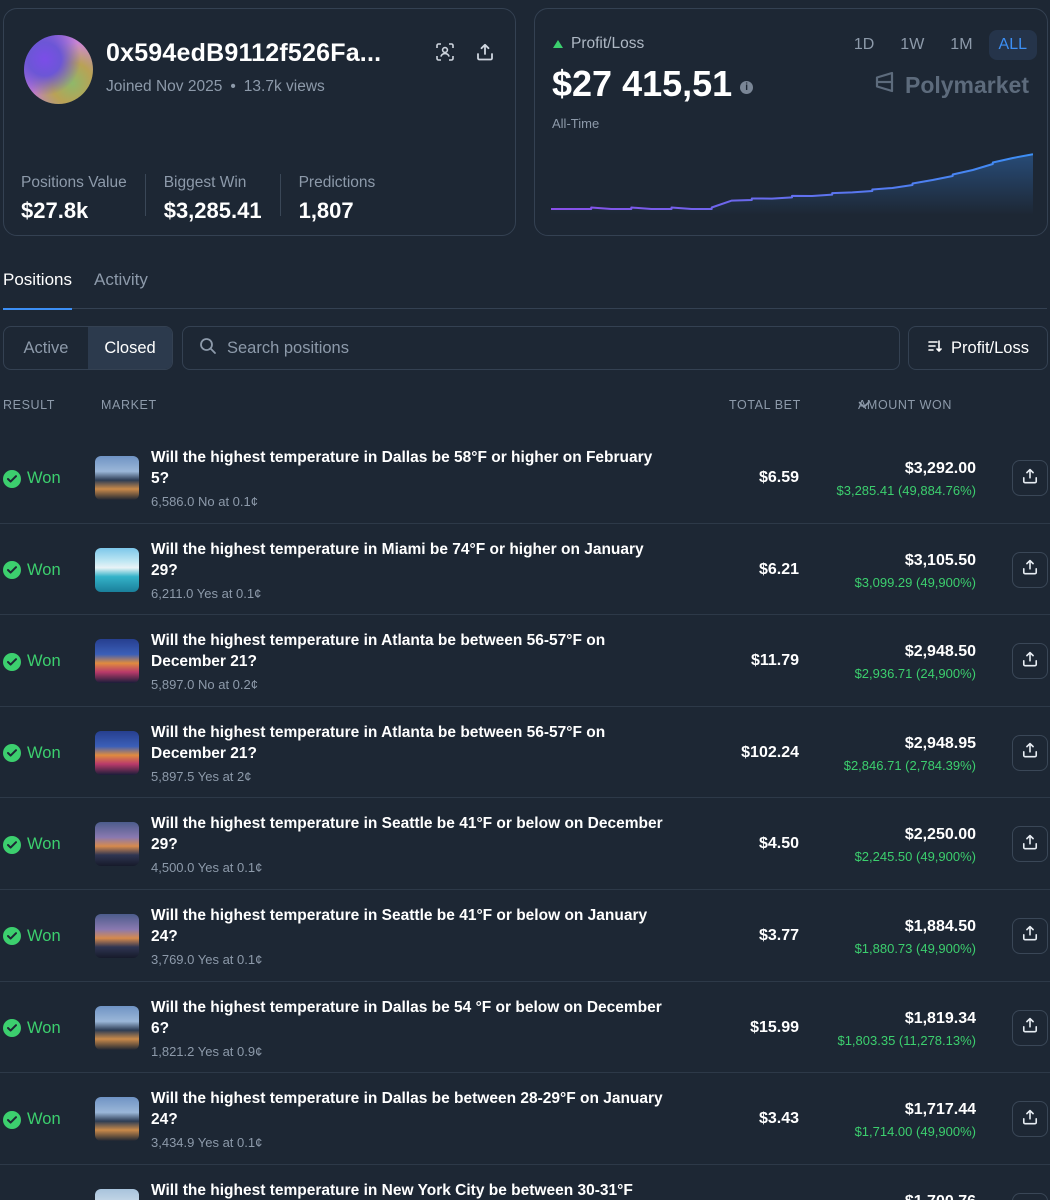 The width and height of the screenshot is (1050, 1200). What do you see at coordinates (864, 45) in the screenshot?
I see `range-tab-1d: 1D` at bounding box center [864, 45].